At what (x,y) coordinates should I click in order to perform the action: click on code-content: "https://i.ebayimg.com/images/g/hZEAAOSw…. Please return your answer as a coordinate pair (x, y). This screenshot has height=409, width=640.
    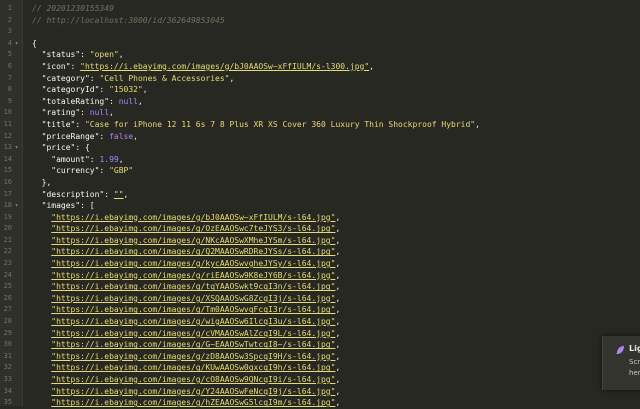
    Looking at the image, I should click on (186, 403).